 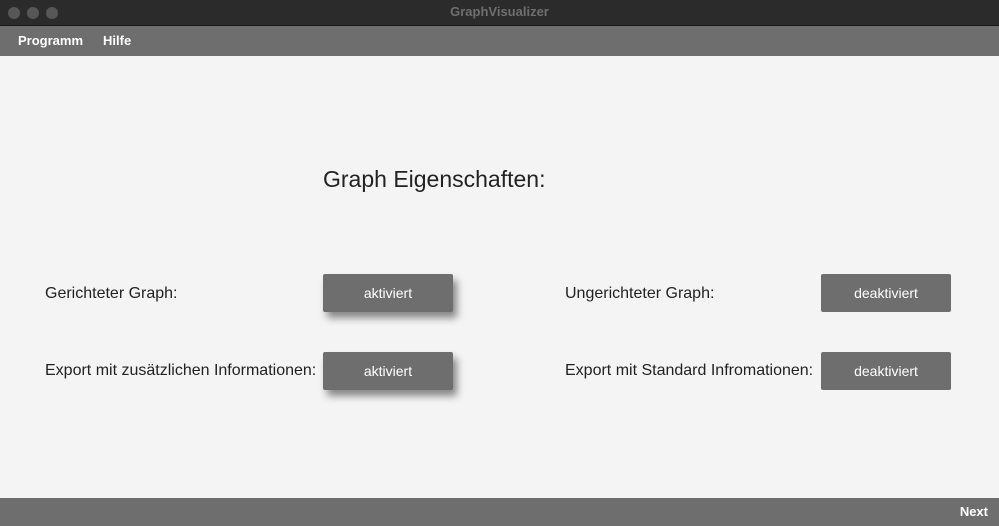 What do you see at coordinates (499, 41) in the screenshot?
I see `menu-bar: Programm Hilfe` at bounding box center [499, 41].